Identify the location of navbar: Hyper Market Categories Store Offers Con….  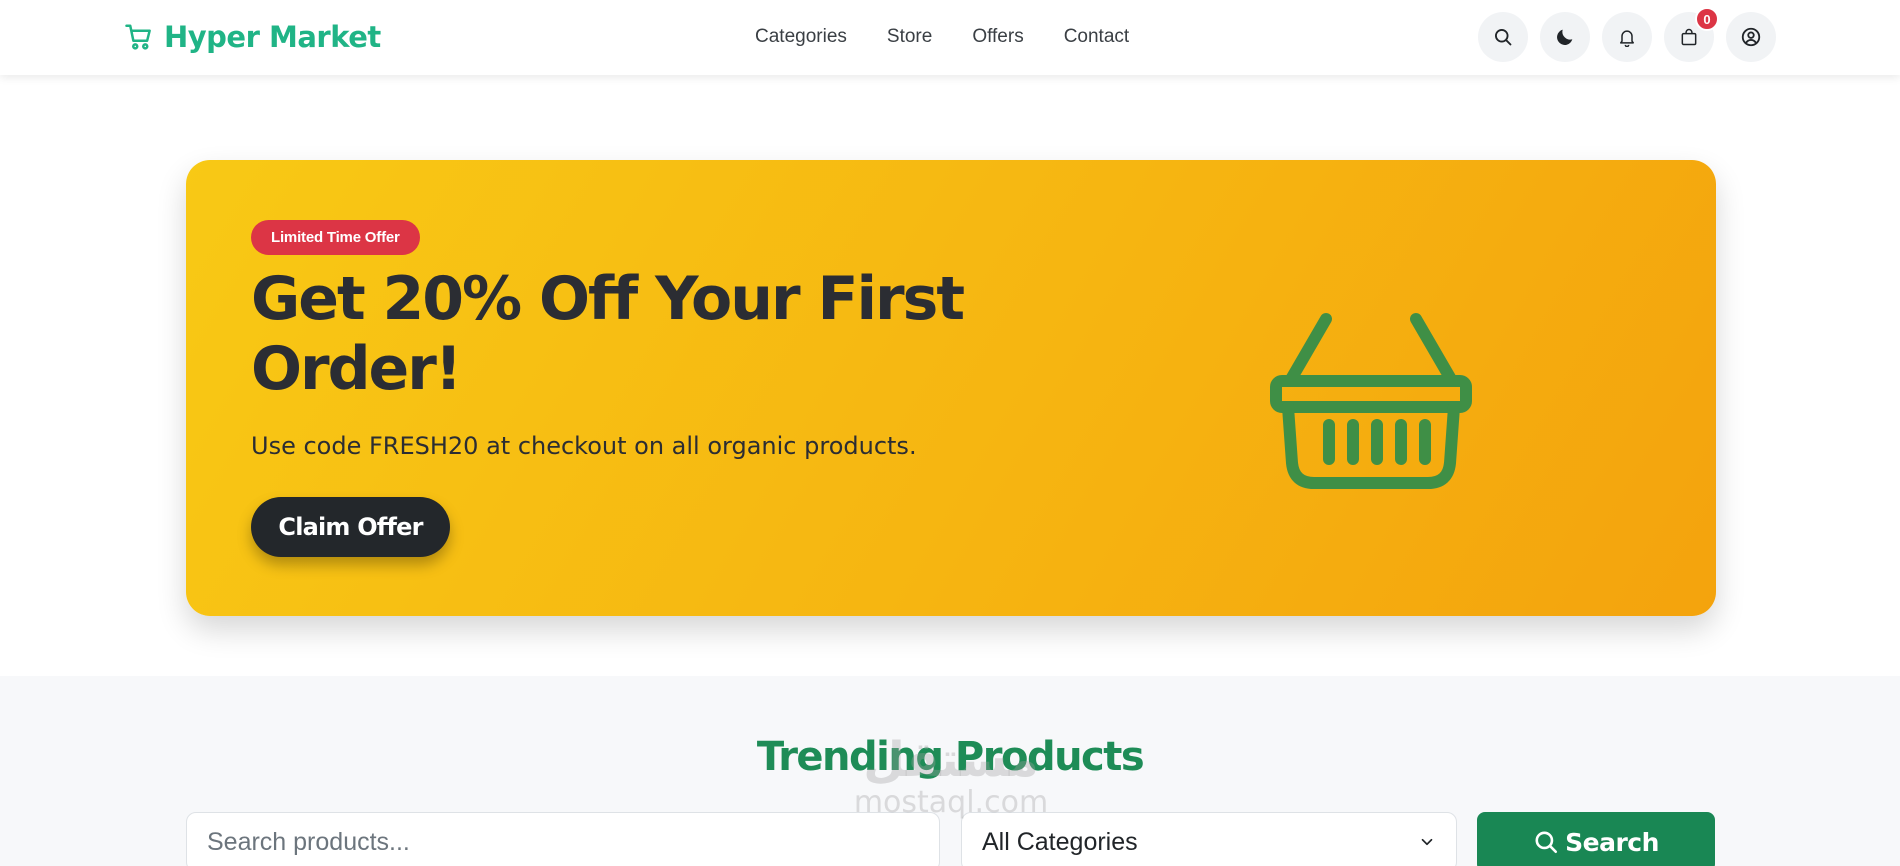
(950, 37).